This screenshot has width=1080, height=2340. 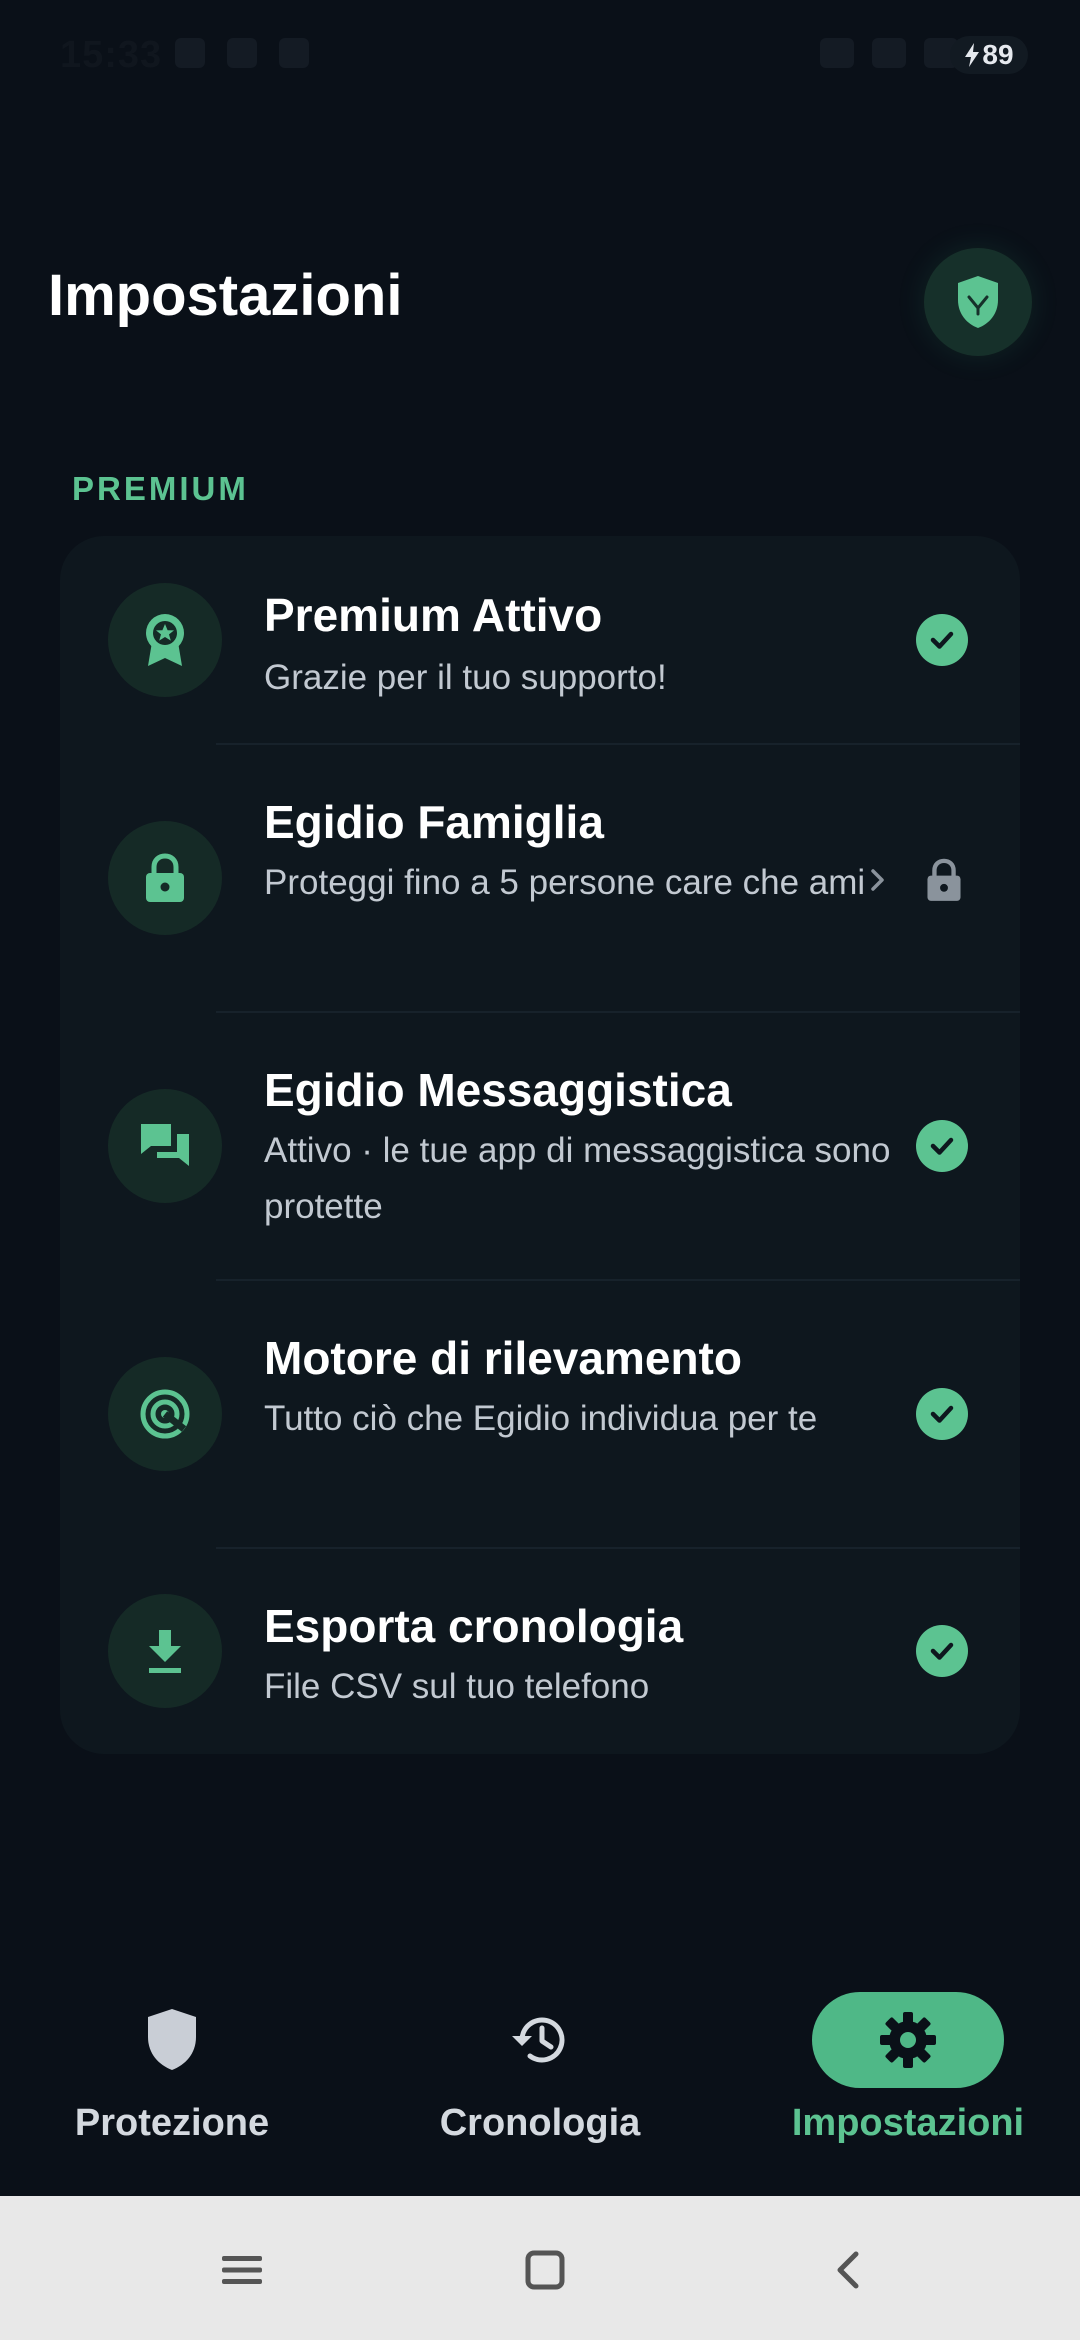 I want to click on menu-icon, so click(x=242, y=2270).